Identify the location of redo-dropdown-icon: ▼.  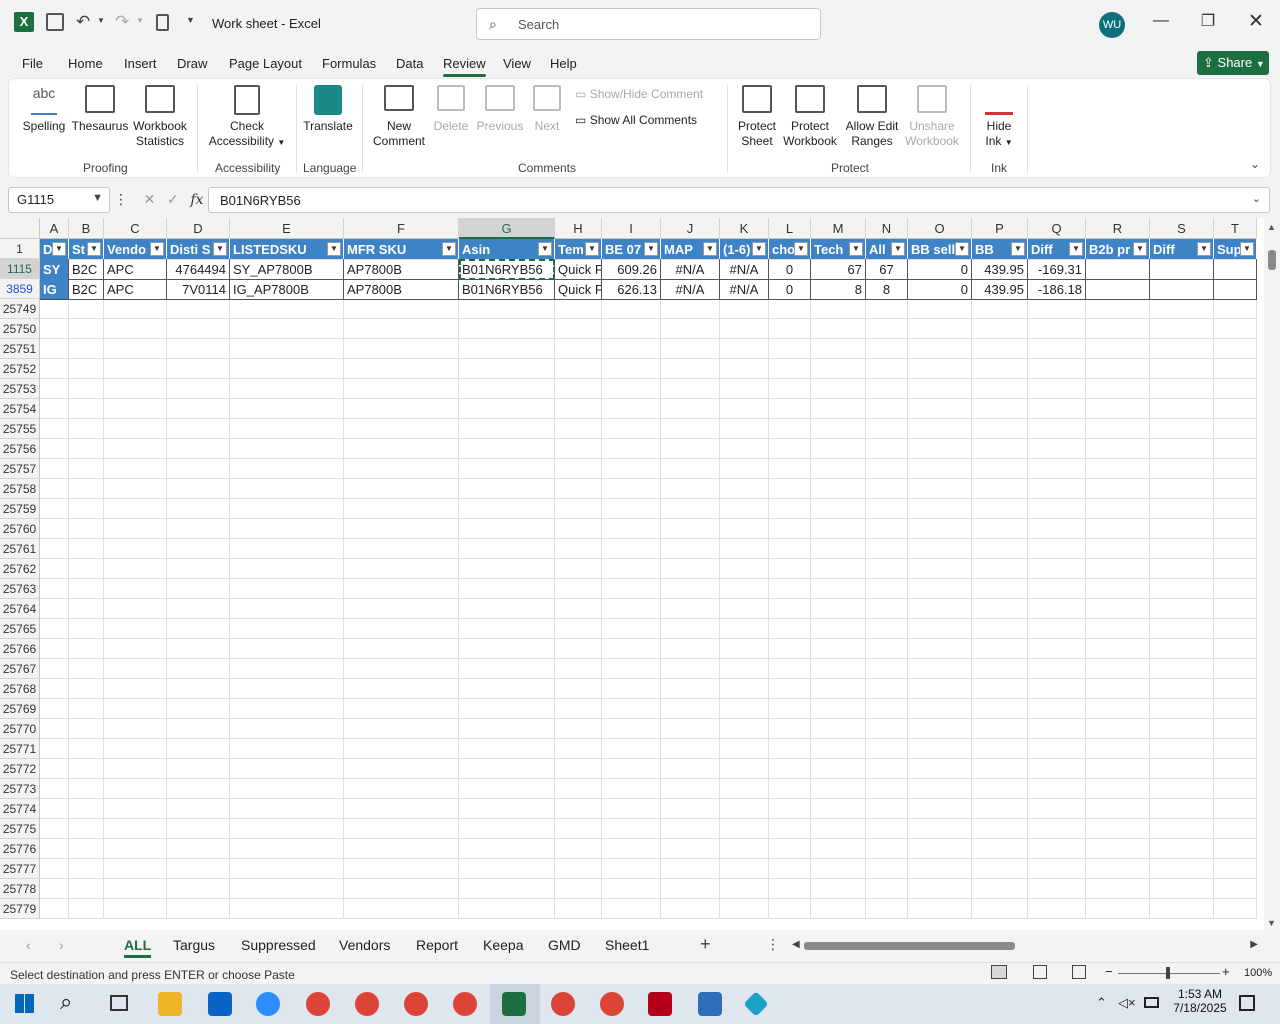
(140, 20).